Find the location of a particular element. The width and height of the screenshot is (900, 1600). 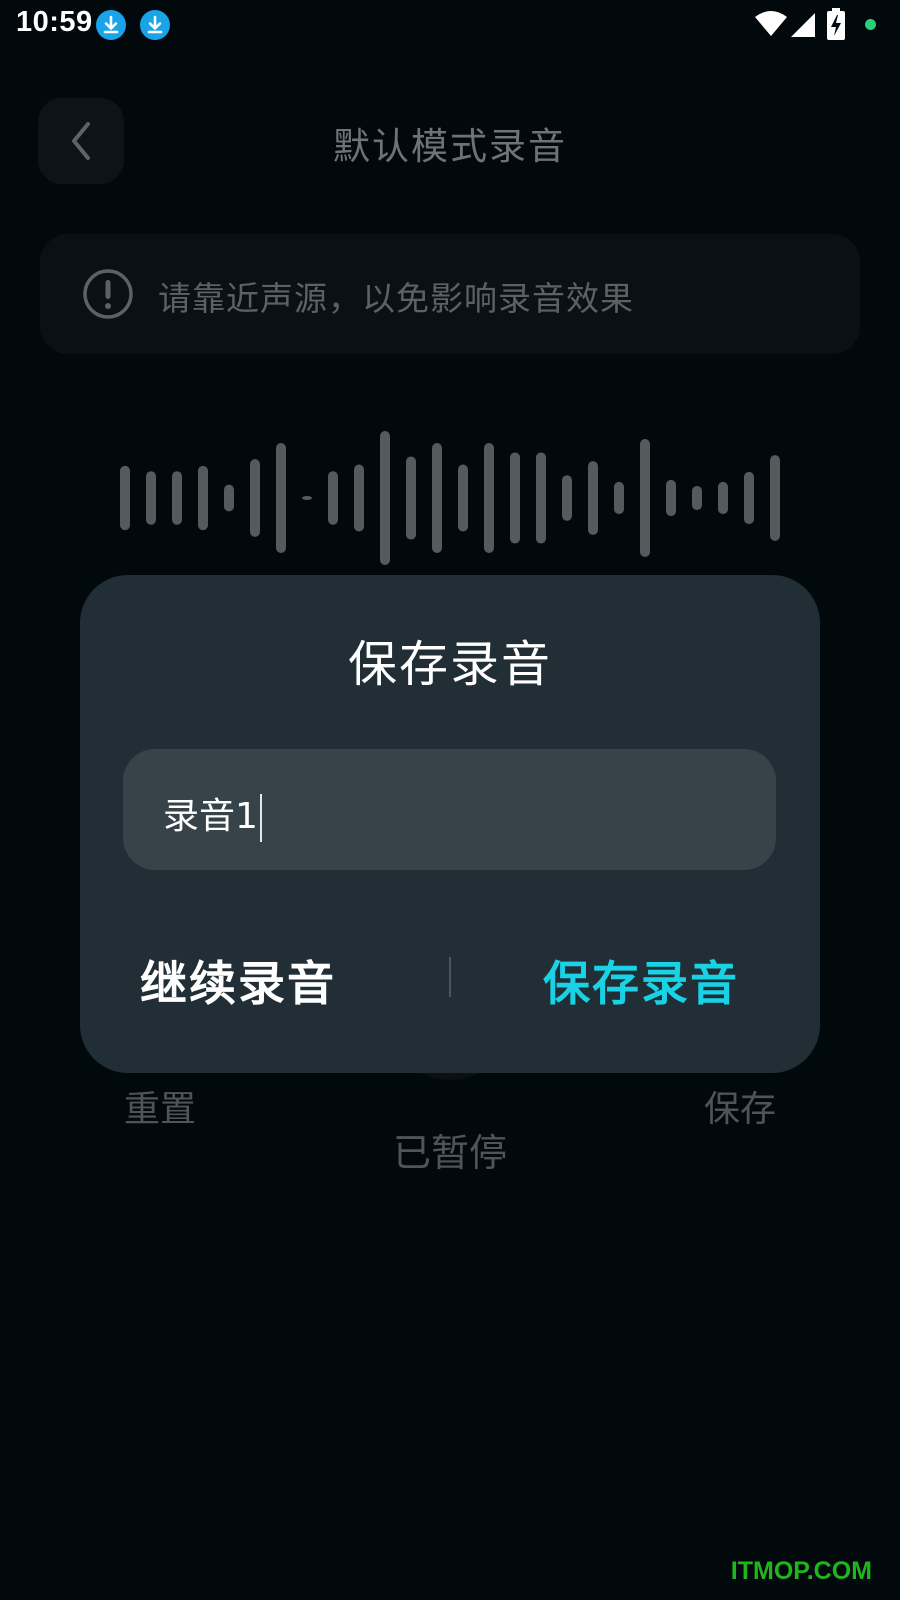

input-value-wrap: 录音1 is located at coordinates (212, 814).